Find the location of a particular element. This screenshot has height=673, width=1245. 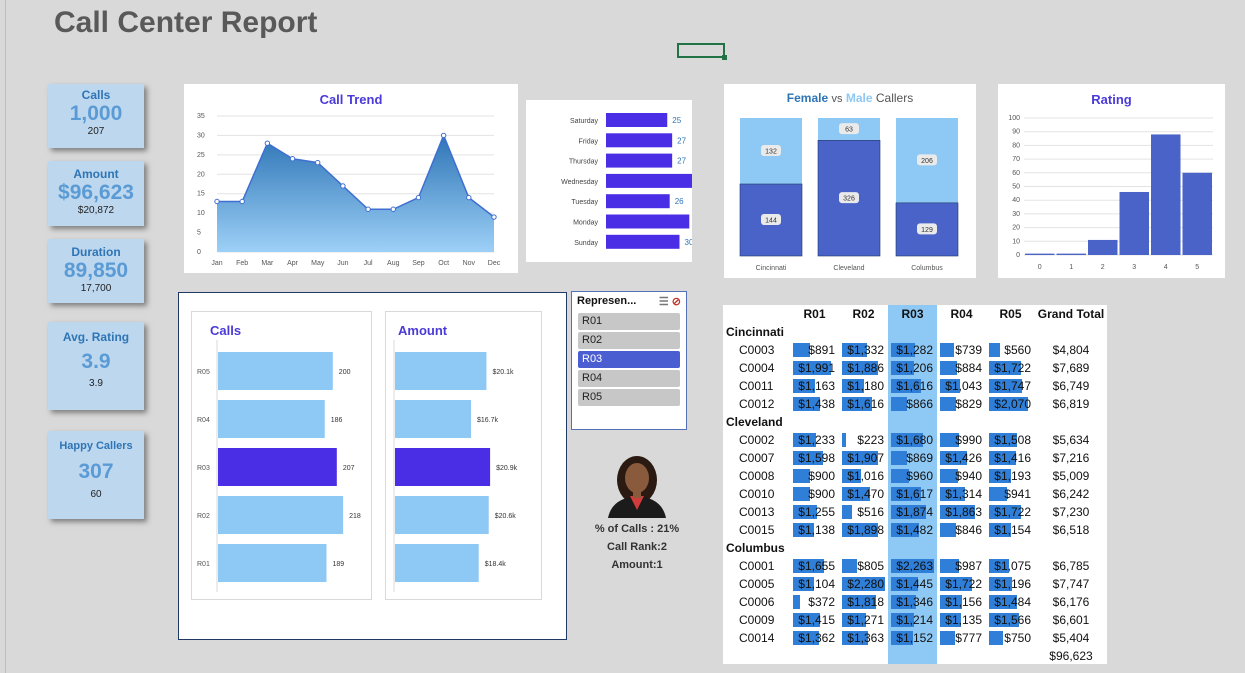

pivot-value-cell: $1,991 is located at coordinates (814, 368).